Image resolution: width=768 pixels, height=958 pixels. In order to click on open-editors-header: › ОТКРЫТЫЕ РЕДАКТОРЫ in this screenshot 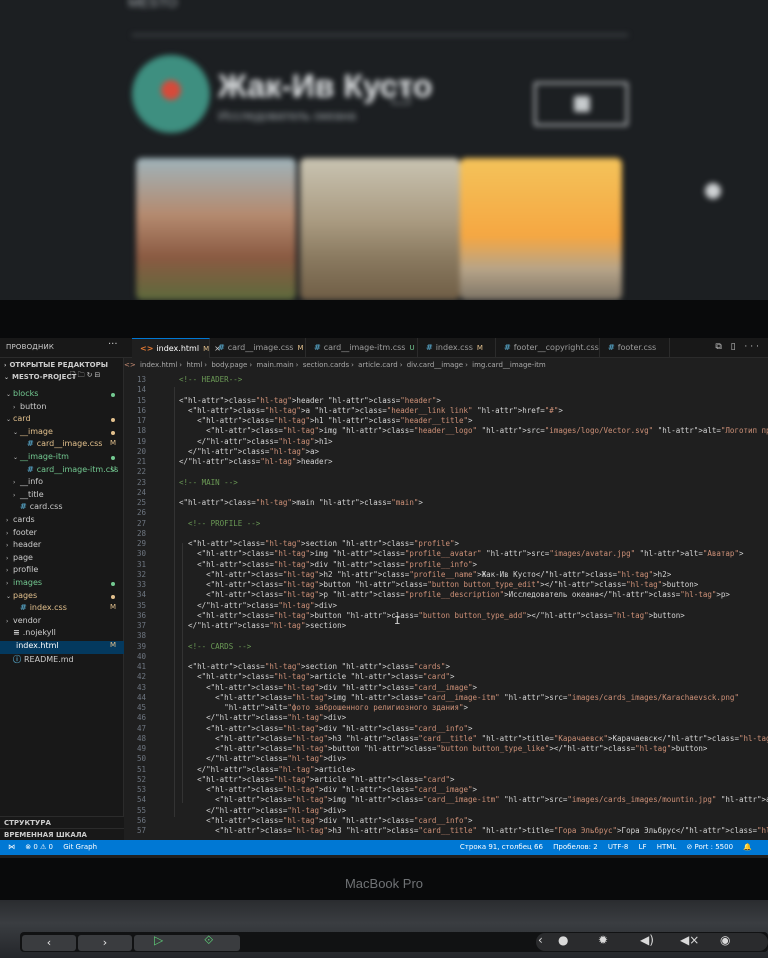, I will do `click(62, 365)`.